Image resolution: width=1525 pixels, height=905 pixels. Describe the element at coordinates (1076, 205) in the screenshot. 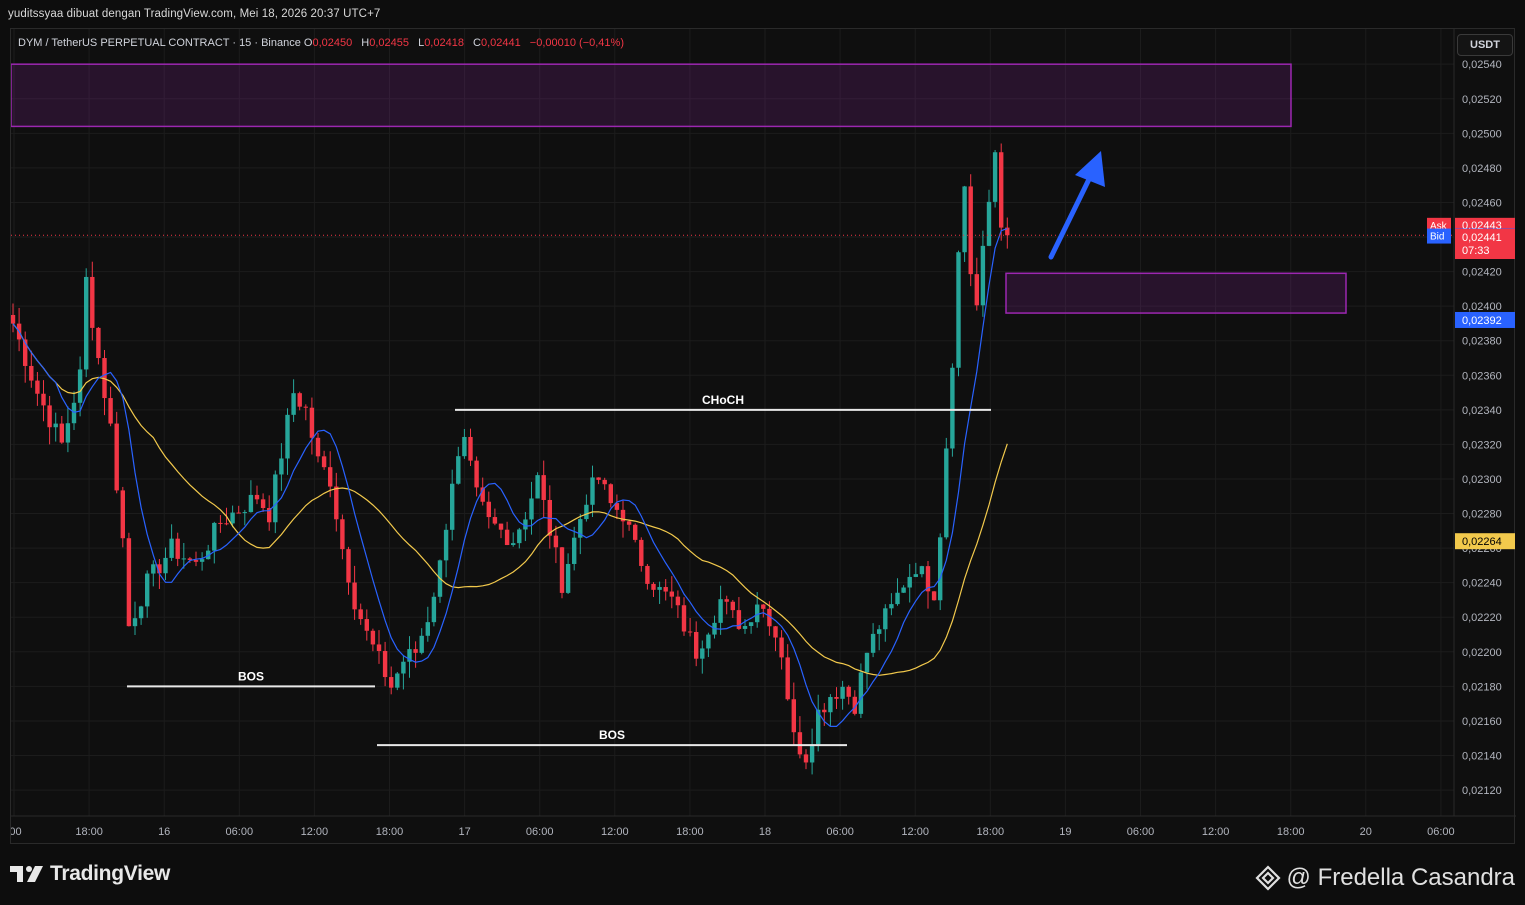

I see `trend-arrow` at that location.